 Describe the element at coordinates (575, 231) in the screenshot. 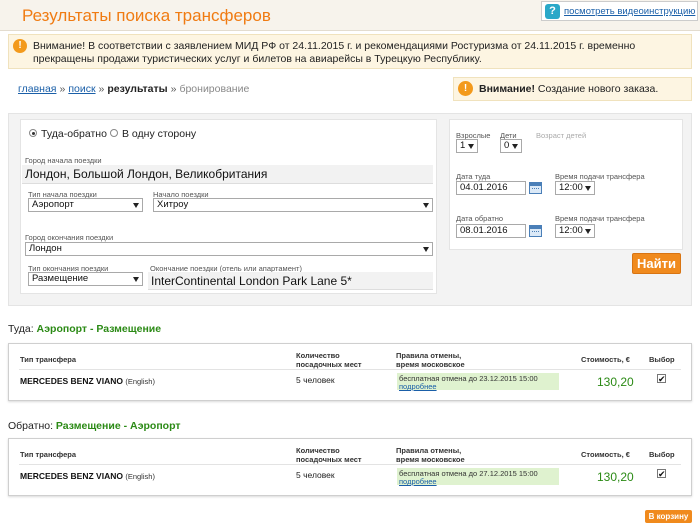

I see `time-back-select: 12:00` at that location.